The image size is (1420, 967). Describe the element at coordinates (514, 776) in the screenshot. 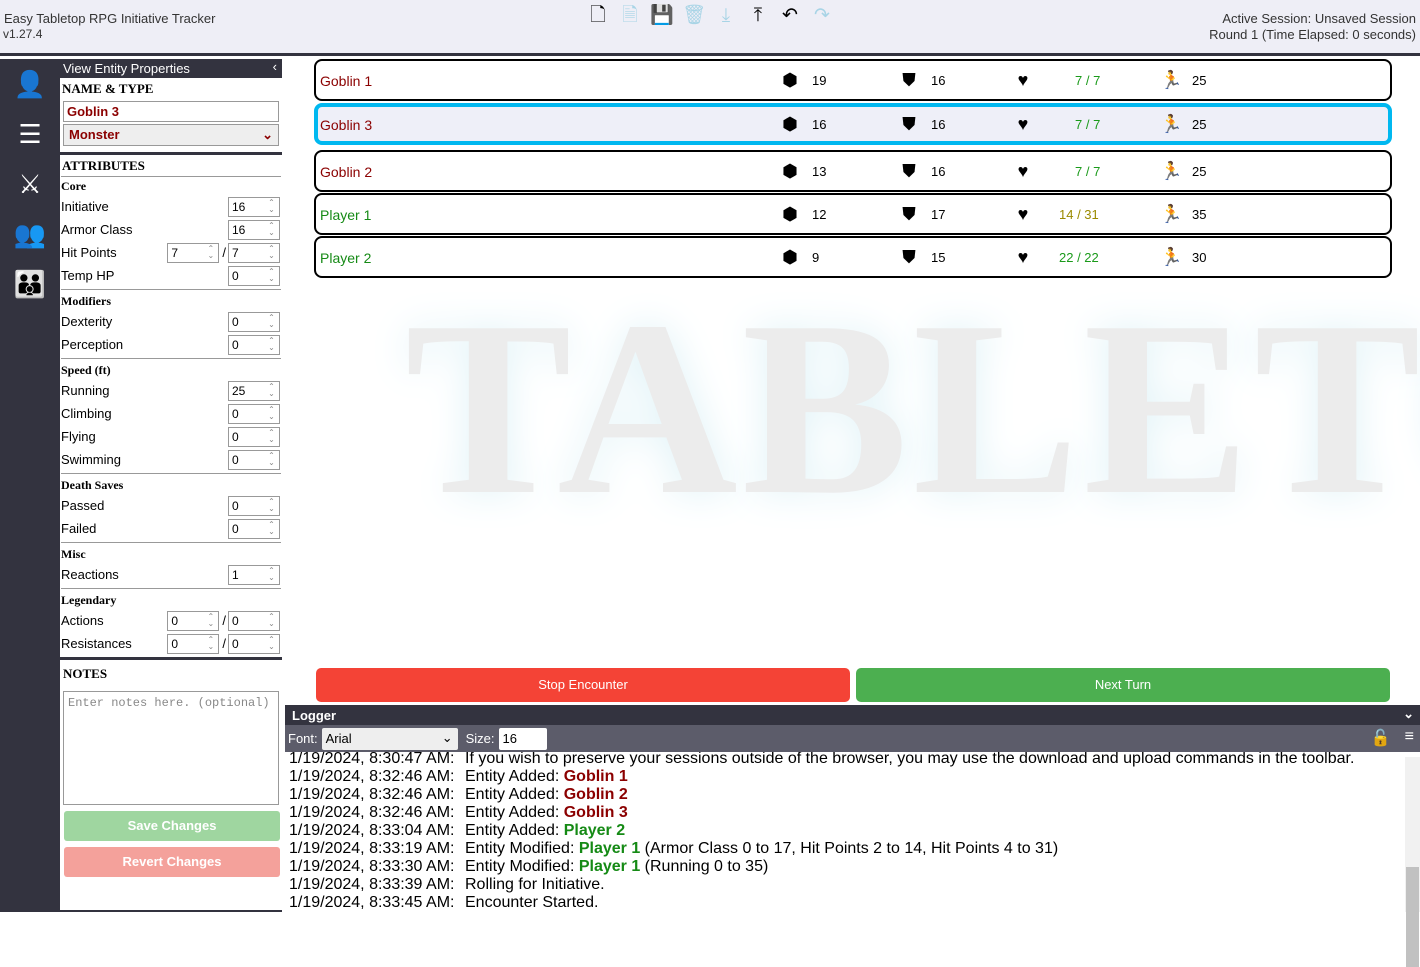

I see `log-text: Entity Added:` at that location.